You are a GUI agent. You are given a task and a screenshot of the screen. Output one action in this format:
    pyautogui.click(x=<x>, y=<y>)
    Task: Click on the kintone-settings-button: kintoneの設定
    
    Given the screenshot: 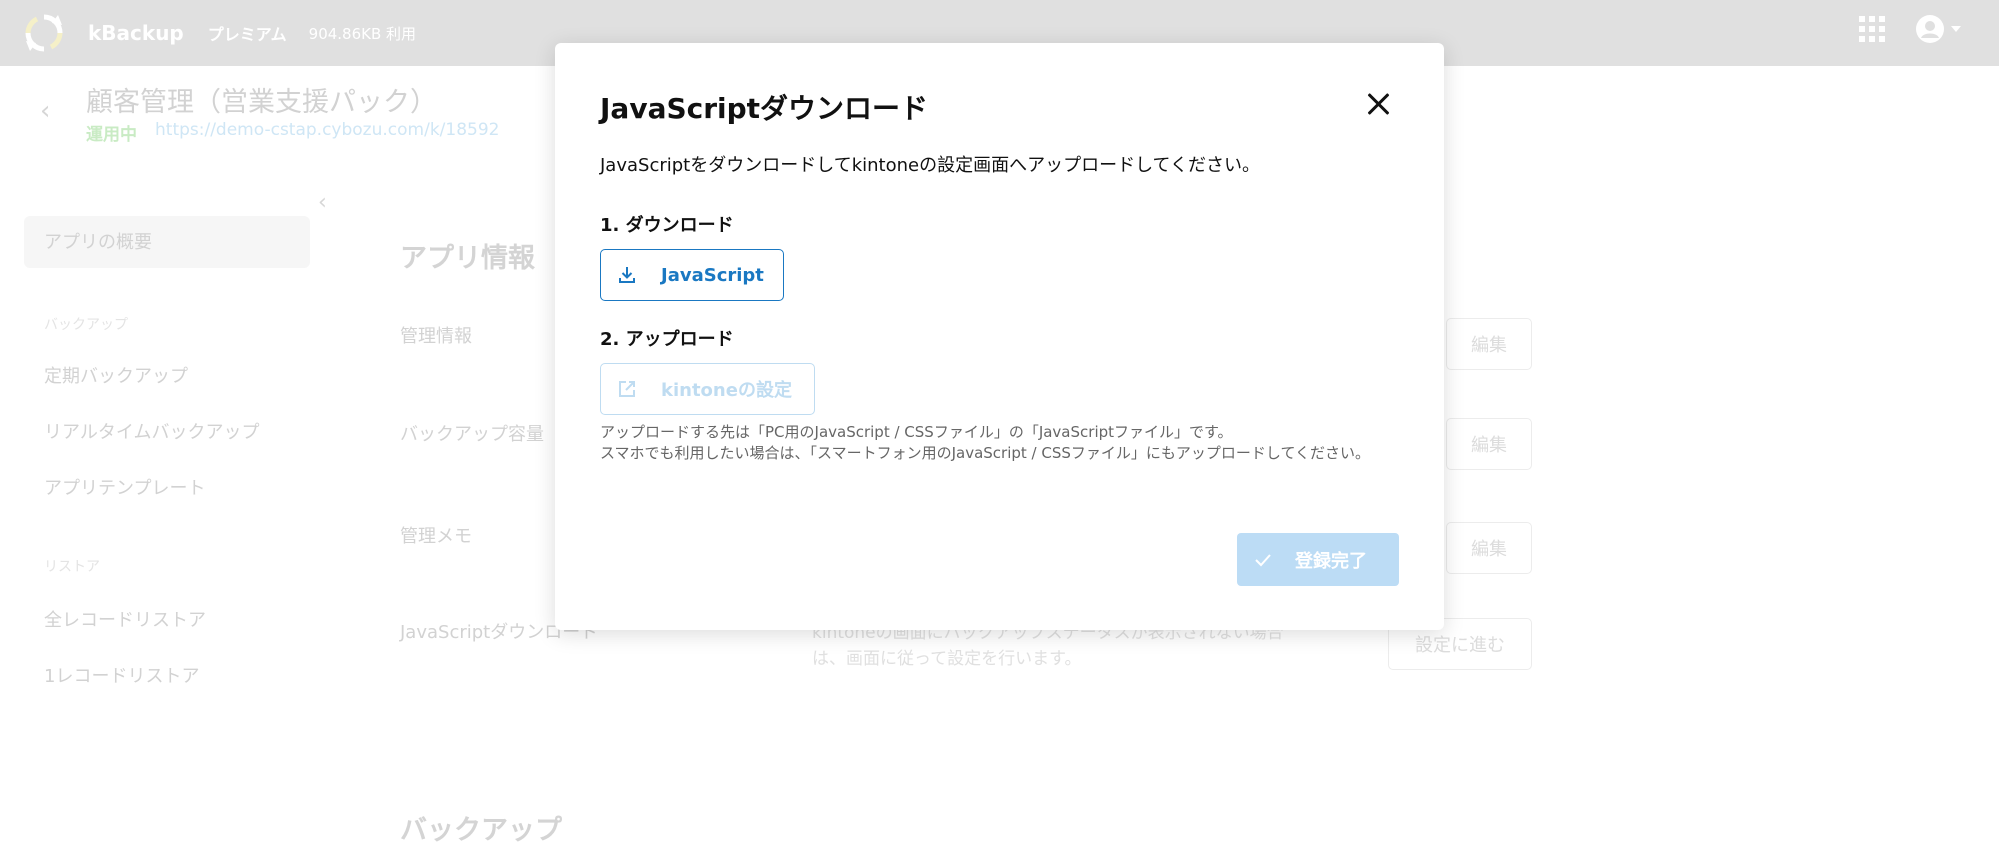 What is the action you would take?
    pyautogui.click(x=707, y=389)
    